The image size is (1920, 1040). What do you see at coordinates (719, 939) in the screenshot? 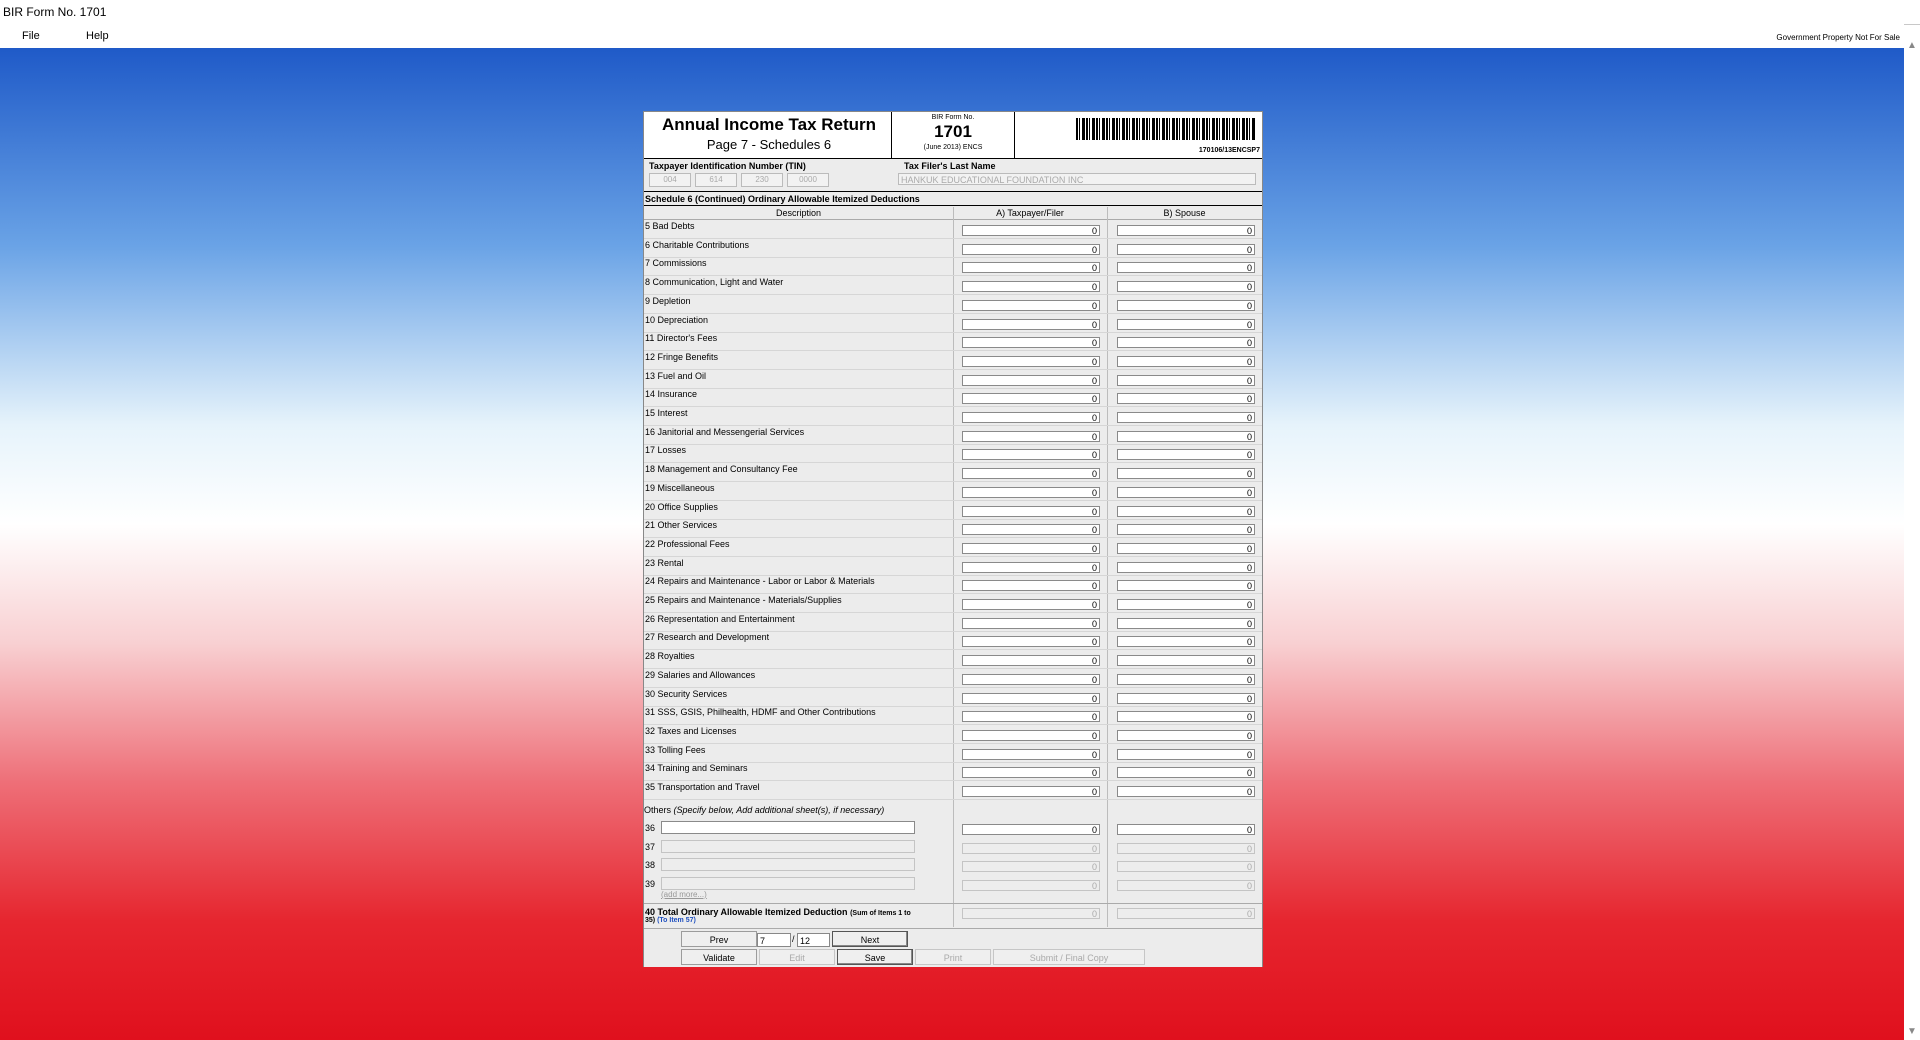
I see `prev-button: Prev` at bounding box center [719, 939].